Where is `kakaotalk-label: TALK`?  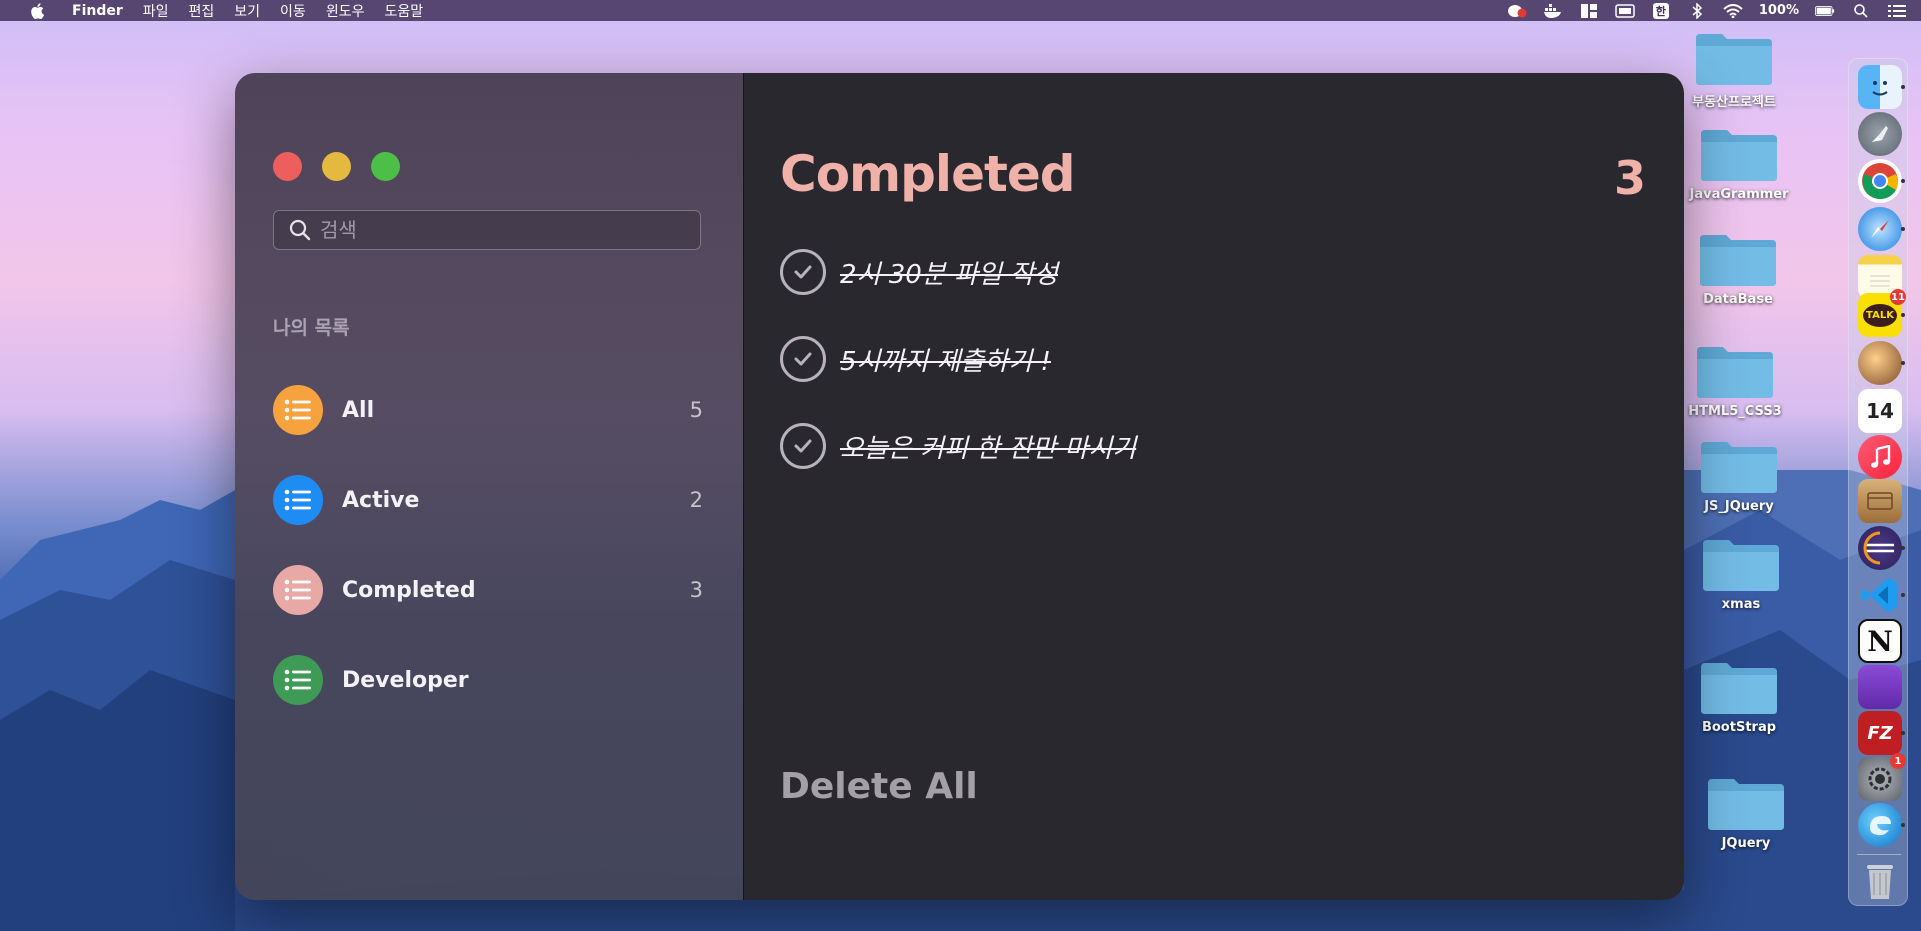
kakaotalk-label: TALK is located at coordinates (1880, 315).